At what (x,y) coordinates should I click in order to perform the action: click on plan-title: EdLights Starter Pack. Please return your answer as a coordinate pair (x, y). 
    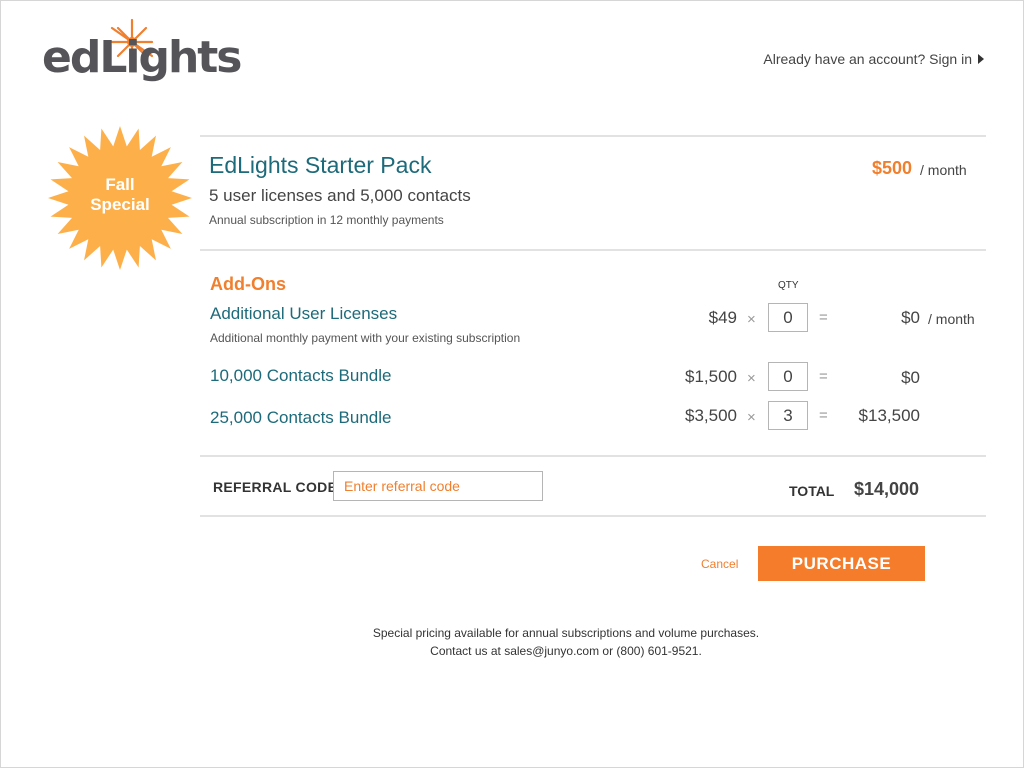
    Looking at the image, I should click on (320, 165).